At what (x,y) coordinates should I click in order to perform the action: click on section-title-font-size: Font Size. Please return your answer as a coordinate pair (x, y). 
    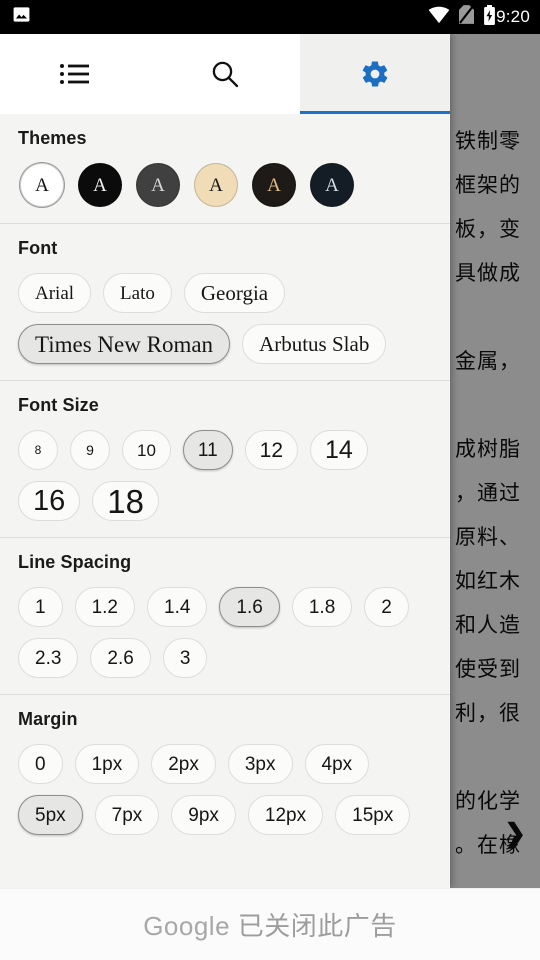
    Looking at the image, I should click on (58, 405).